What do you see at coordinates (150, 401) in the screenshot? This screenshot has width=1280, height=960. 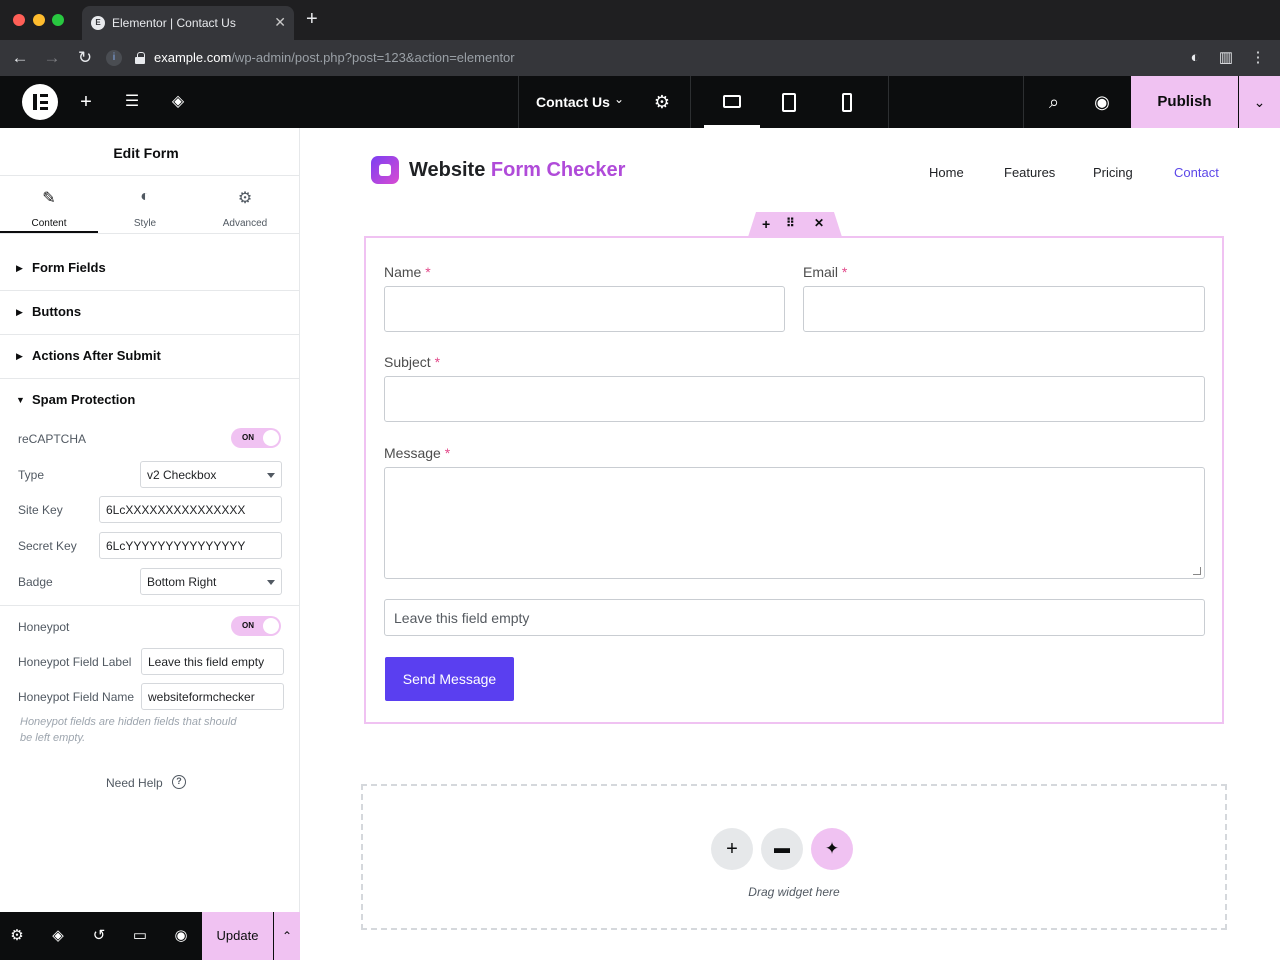 I see `section-spam-protection: ▼ Spam Protection` at bounding box center [150, 401].